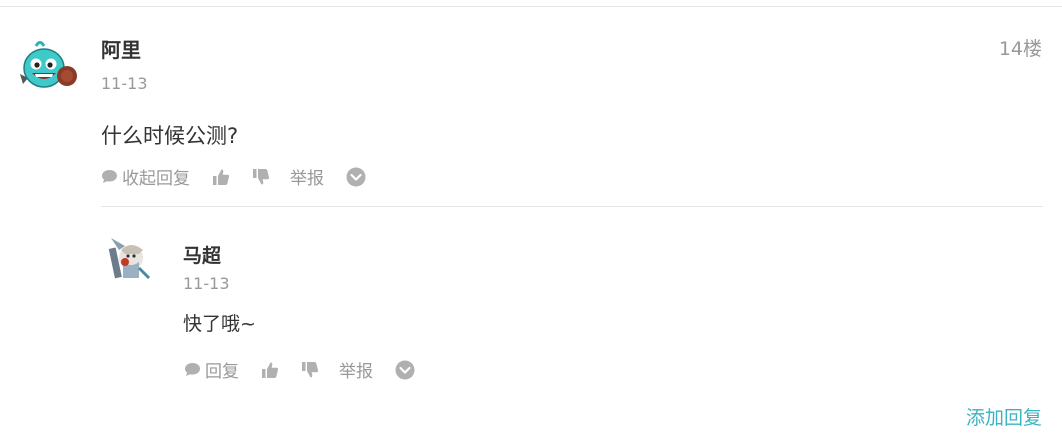  I want to click on top-divider, so click(531, 6).